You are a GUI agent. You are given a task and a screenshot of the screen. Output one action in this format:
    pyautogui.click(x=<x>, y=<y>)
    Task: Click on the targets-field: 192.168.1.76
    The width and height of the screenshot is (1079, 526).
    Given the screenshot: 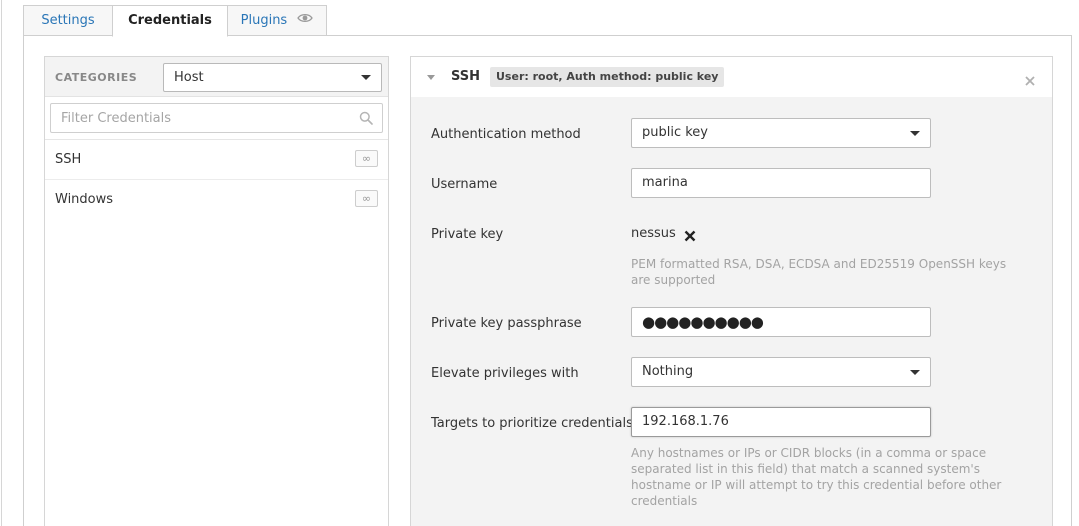 What is the action you would take?
    pyautogui.click(x=781, y=422)
    